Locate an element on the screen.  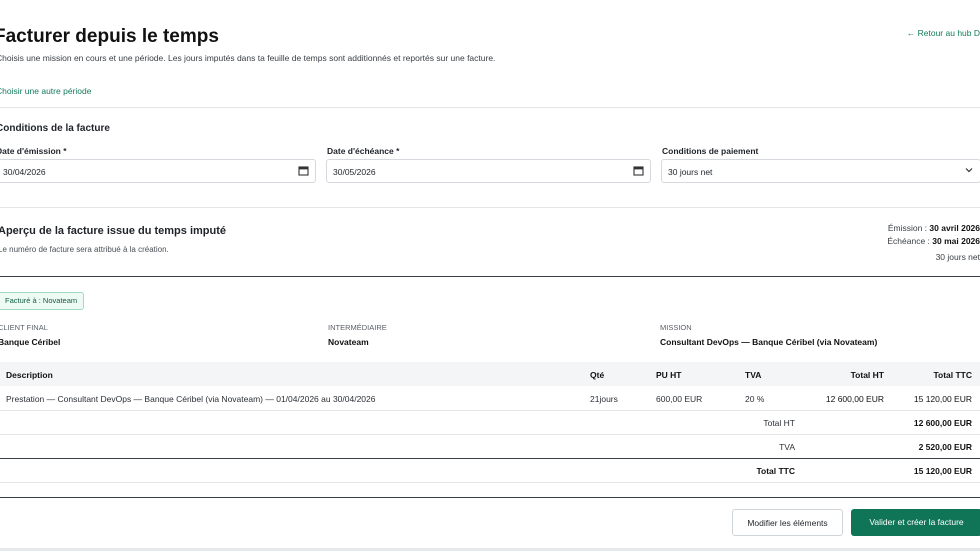
edit-elements-button: Modifier les éléments is located at coordinates (787, 522).